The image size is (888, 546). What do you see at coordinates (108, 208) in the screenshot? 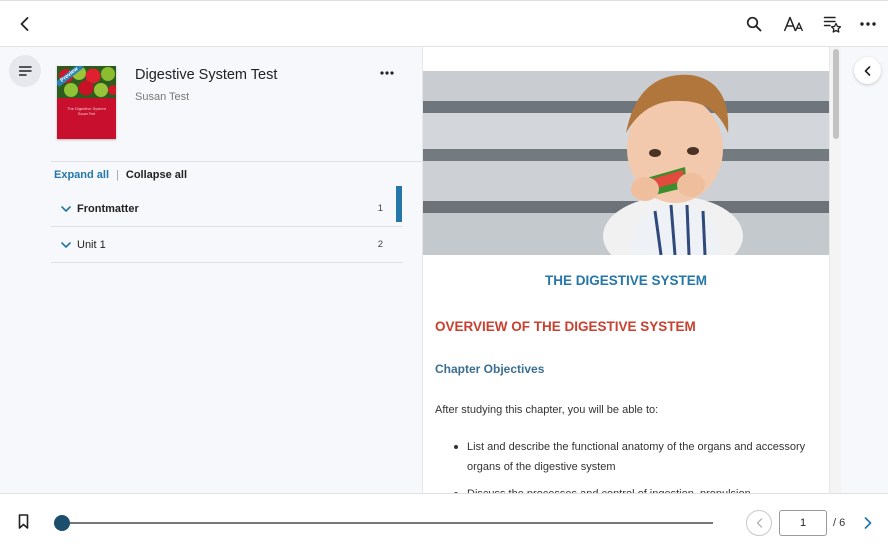
I see `toc-item-label: Frontmatter` at bounding box center [108, 208].